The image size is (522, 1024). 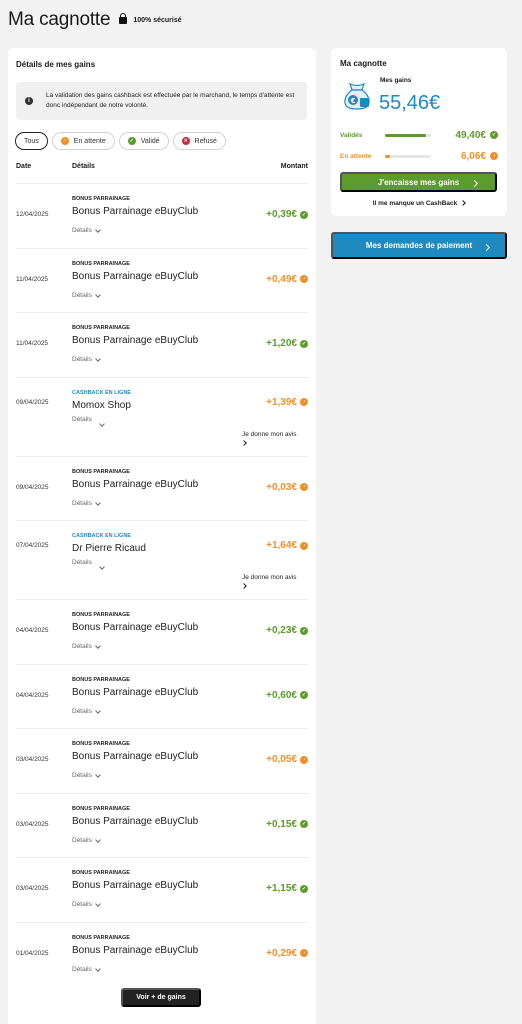 I want to click on pending-amount: 6,06€ ◔, so click(x=479, y=156).